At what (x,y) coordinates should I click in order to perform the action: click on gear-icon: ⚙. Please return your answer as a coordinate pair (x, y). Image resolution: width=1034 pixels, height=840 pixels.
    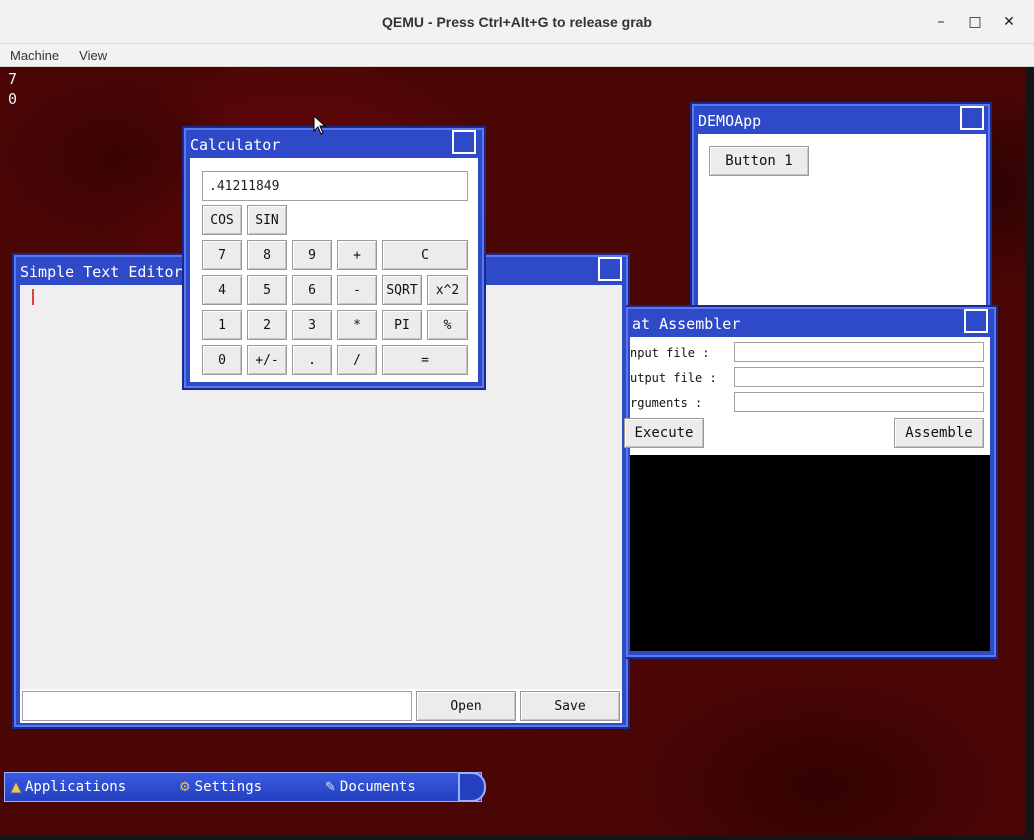
    Looking at the image, I should click on (185, 787).